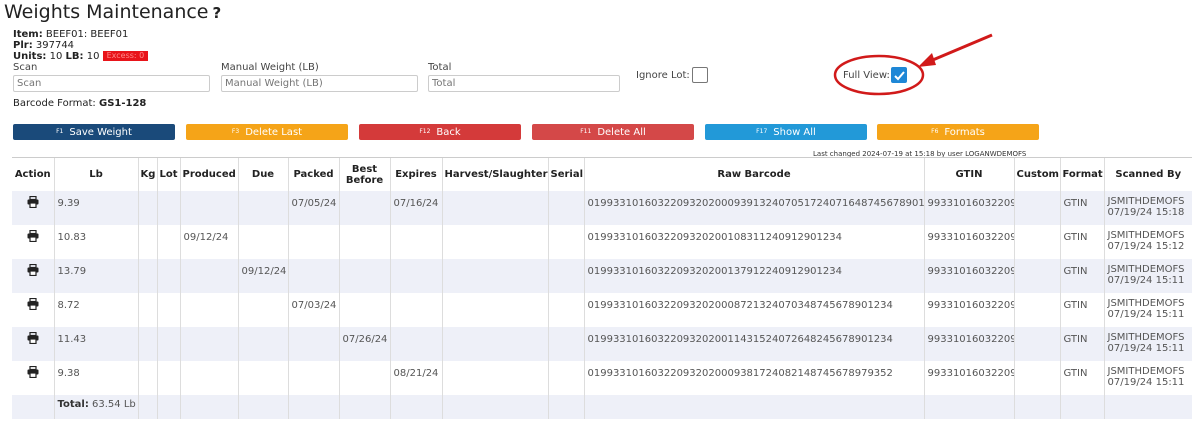 This screenshot has height=434, width=1200. Describe the element at coordinates (319, 83) in the screenshot. I see `manual-weight-input` at that location.